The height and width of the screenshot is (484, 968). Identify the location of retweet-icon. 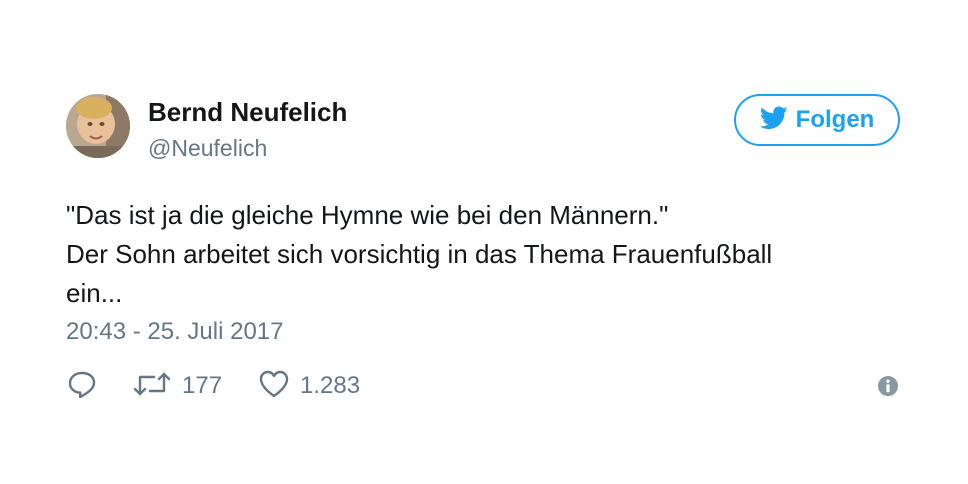
(152, 386).